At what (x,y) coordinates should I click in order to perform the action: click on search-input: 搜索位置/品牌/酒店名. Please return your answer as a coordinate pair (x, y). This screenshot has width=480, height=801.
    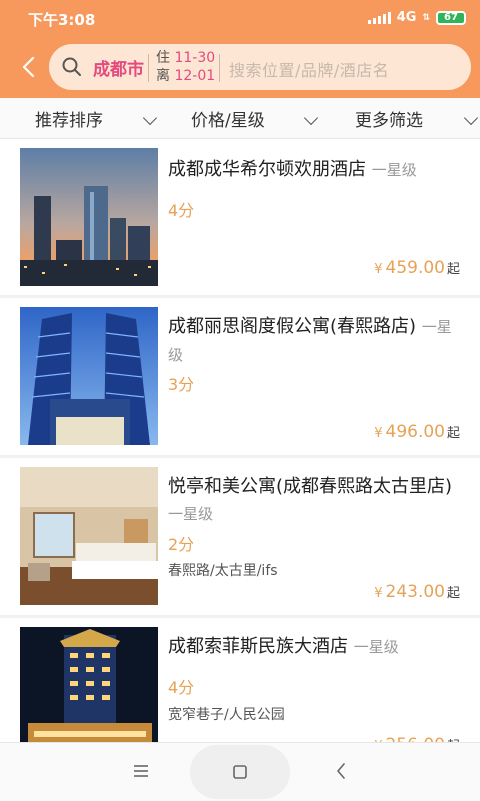
    Looking at the image, I should click on (309, 69).